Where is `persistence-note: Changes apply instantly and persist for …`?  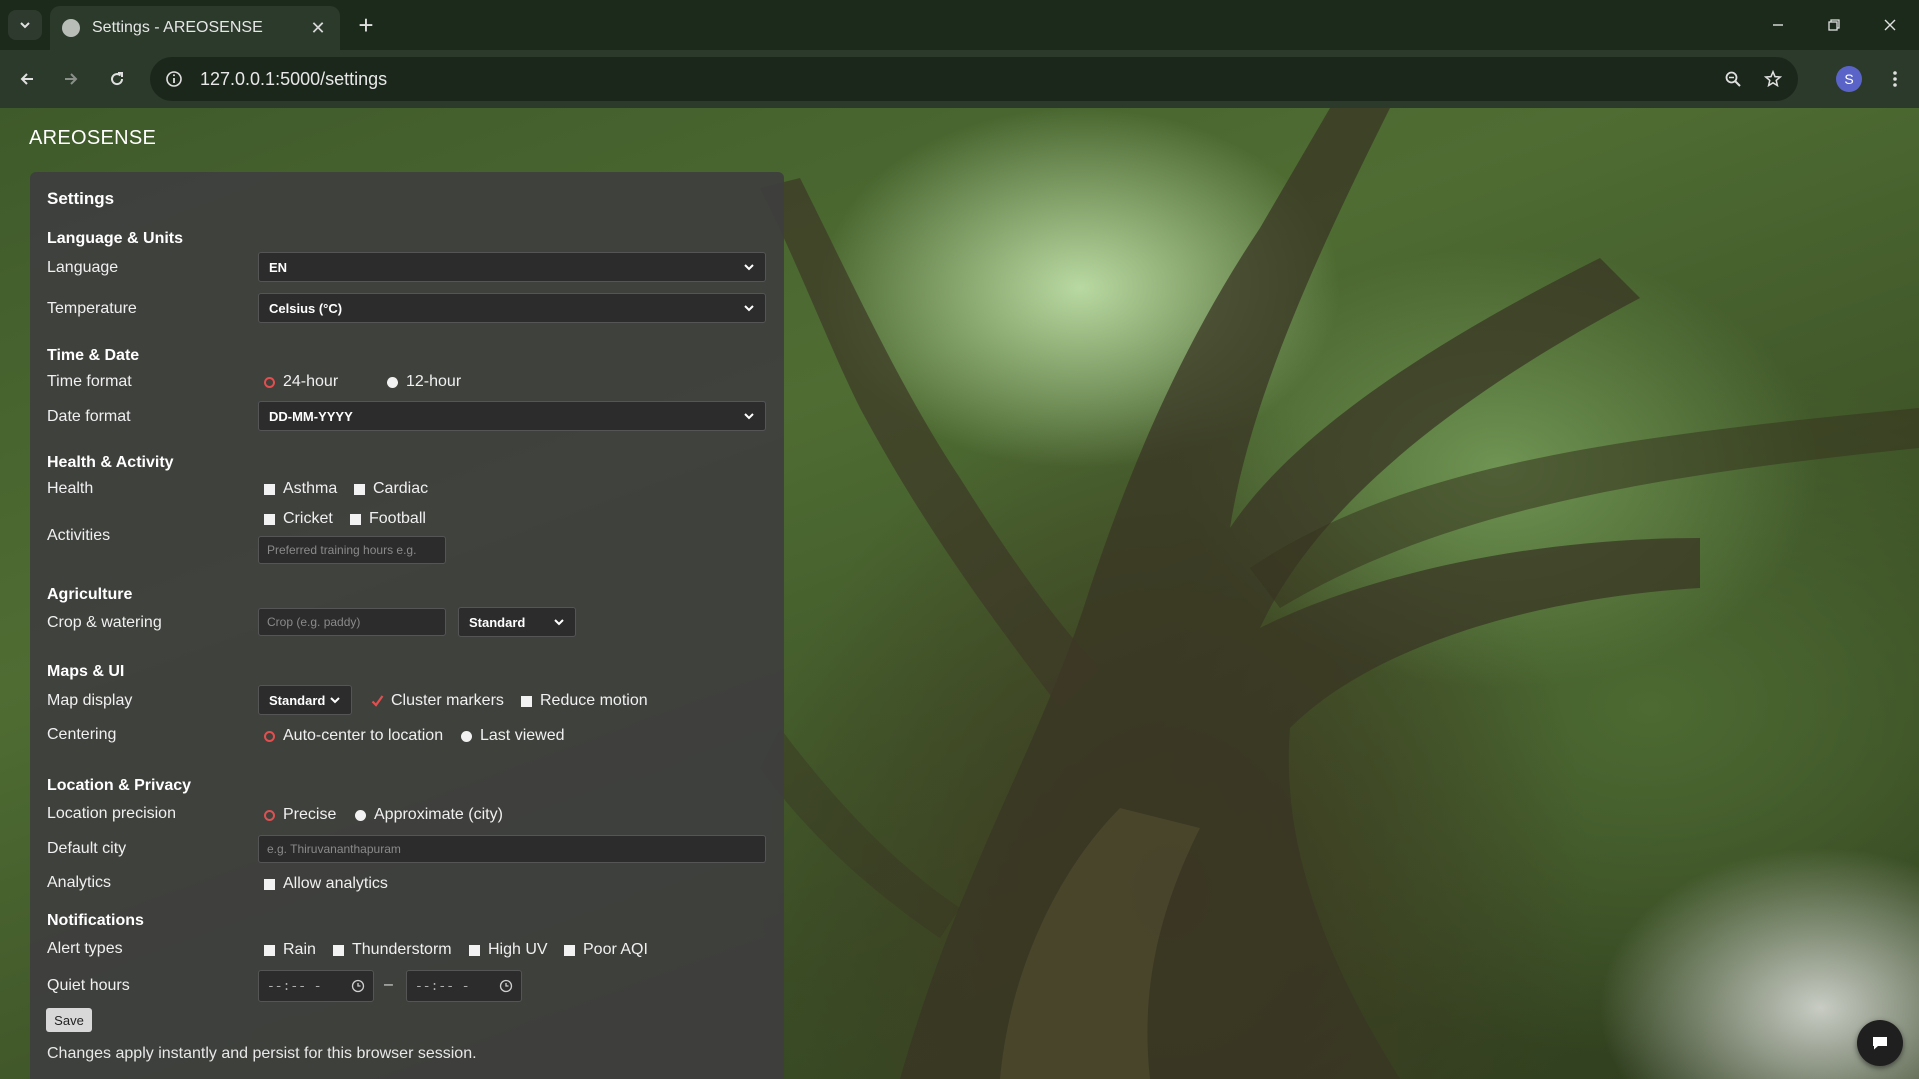 persistence-note: Changes apply instantly and persist for … is located at coordinates (262, 1053).